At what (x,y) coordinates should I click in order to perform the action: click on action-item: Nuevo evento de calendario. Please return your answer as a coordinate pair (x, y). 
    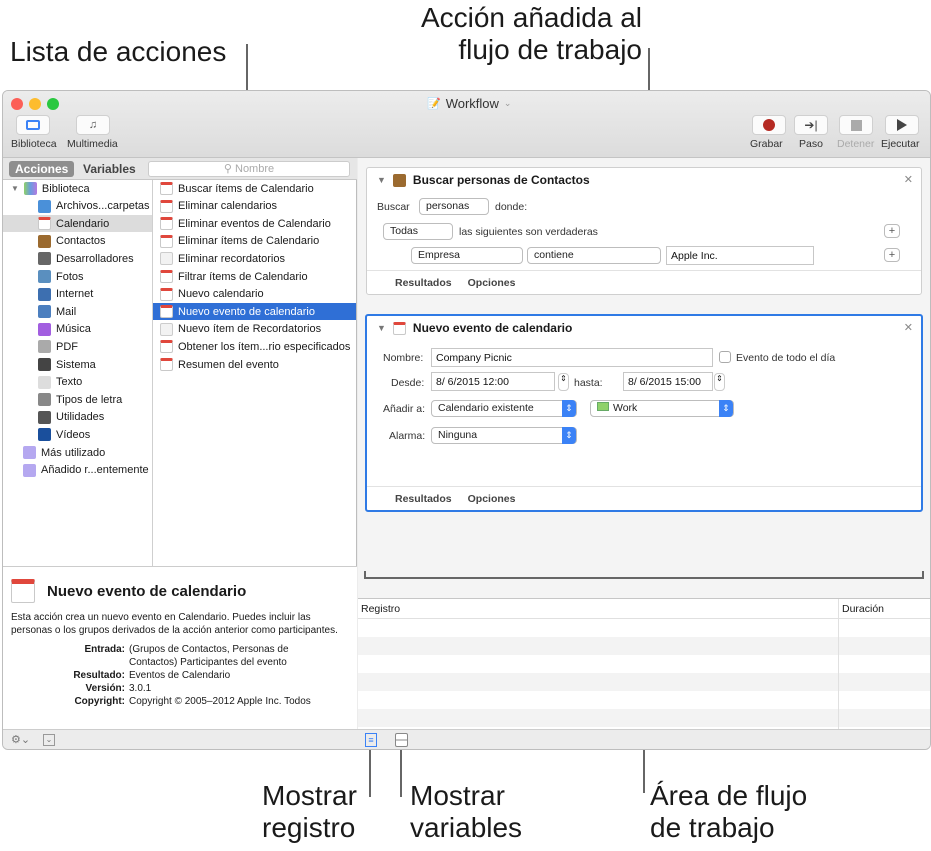
    Looking at the image, I should click on (254, 312).